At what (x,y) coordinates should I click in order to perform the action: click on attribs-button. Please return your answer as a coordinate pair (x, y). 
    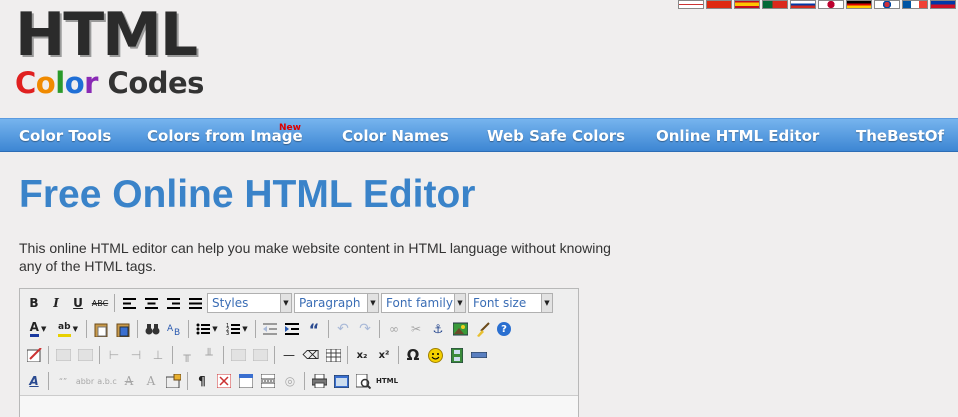
    Looking at the image, I should click on (173, 381).